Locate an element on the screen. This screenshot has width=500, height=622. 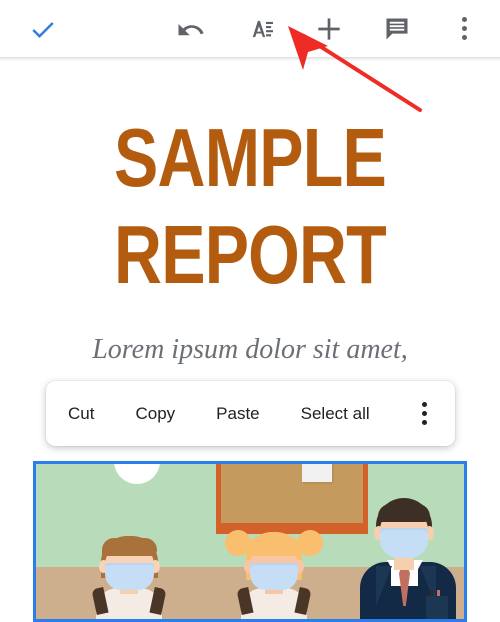
format-button is located at coordinates (260, 28).